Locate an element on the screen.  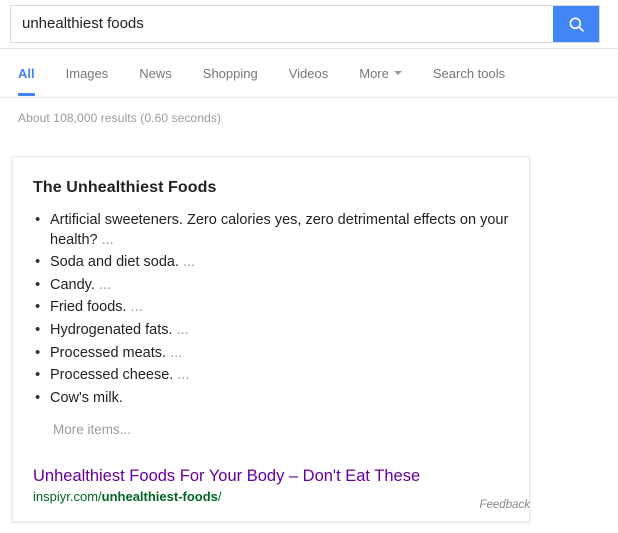
result-stats: About 108,000 results (0.60 seconds) is located at coordinates (120, 118).